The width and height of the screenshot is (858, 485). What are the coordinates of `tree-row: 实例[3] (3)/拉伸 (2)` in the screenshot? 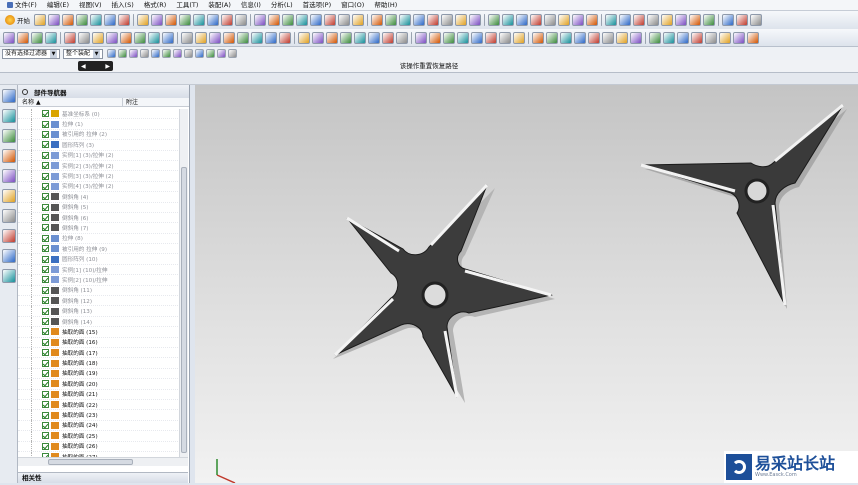 It's located at (99, 176).